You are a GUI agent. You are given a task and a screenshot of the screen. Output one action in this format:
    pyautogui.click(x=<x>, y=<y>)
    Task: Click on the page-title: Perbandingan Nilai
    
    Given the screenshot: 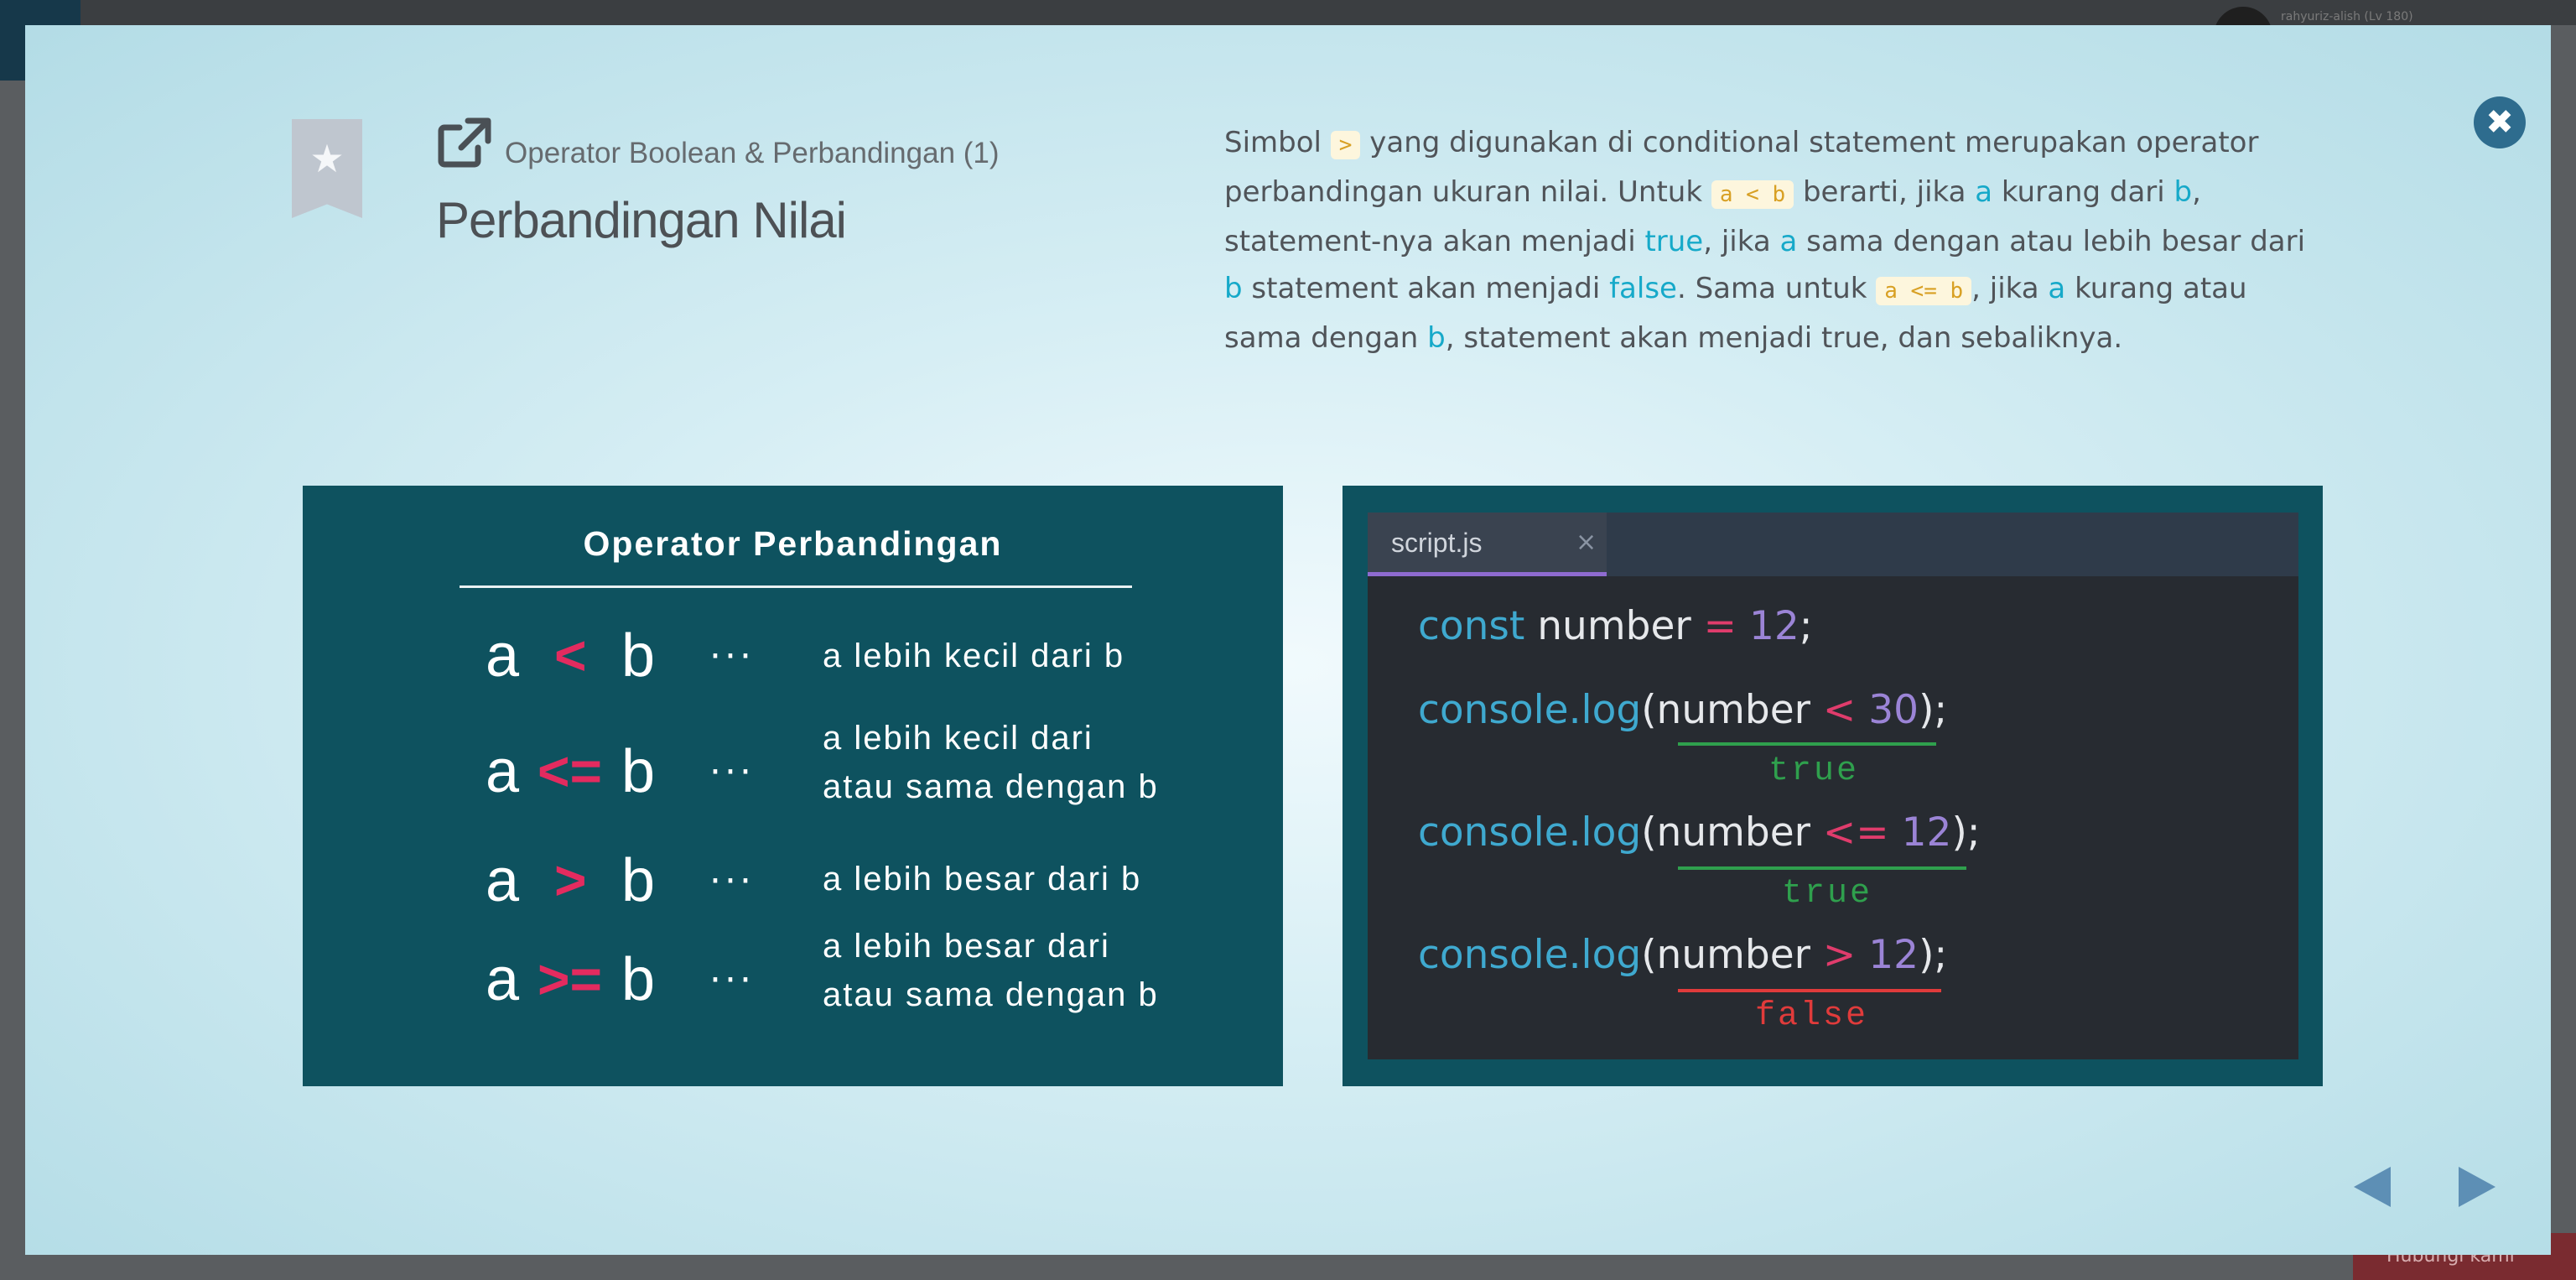 What is the action you would take?
    pyautogui.click(x=641, y=220)
    